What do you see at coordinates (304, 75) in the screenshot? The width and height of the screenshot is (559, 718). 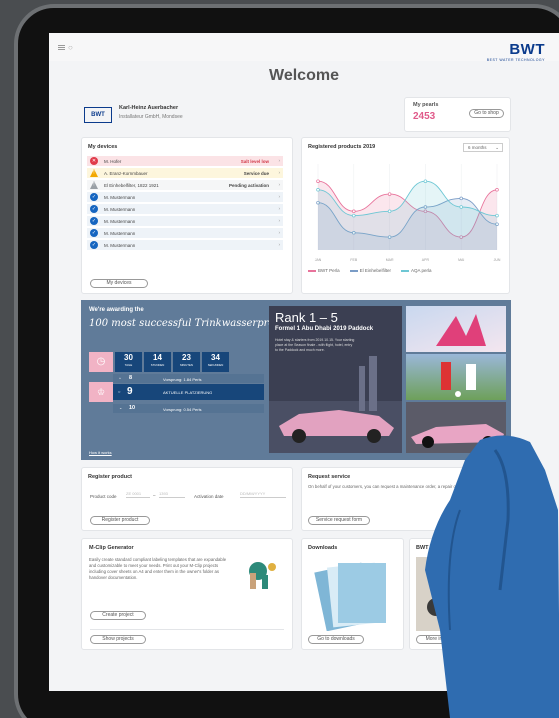 I see `page-title: Welcome` at bounding box center [304, 75].